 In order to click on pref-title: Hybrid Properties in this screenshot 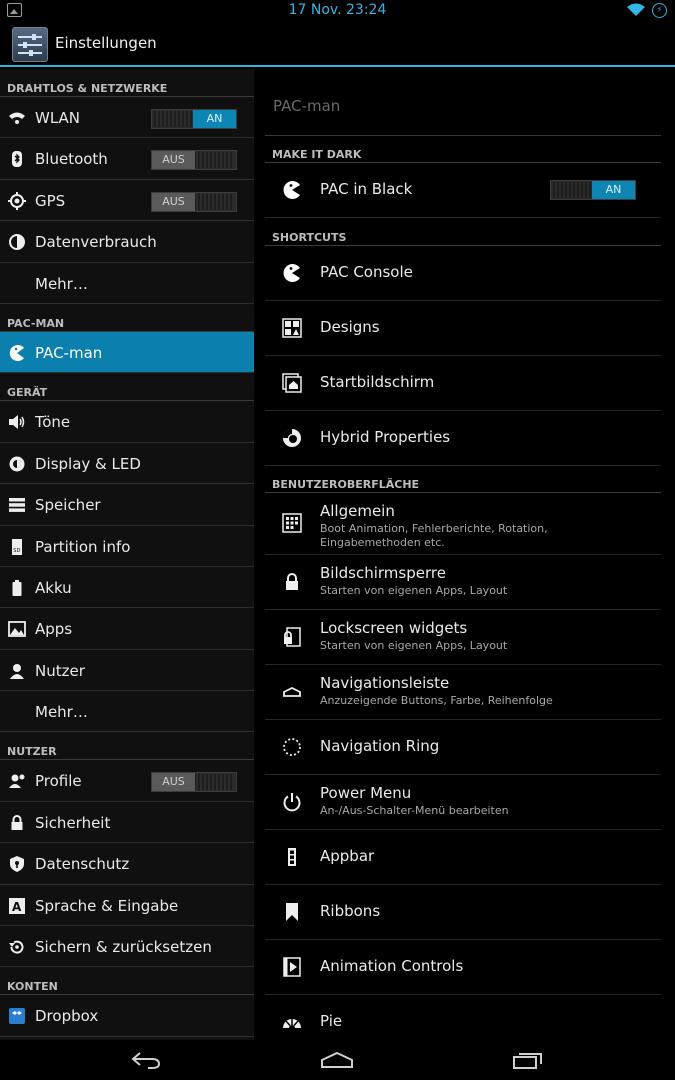, I will do `click(385, 437)`.